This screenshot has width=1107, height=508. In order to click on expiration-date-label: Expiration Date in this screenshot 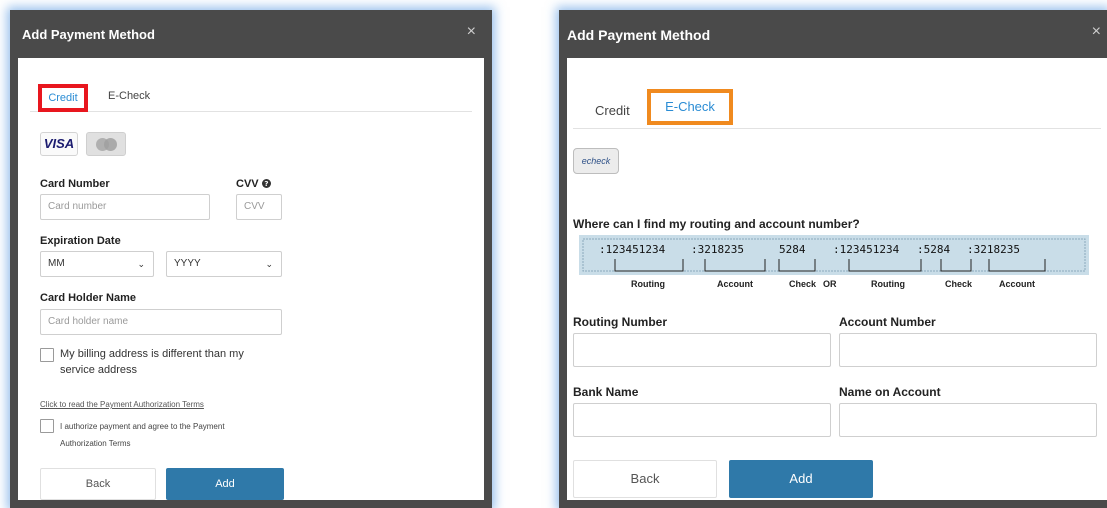, I will do `click(80, 241)`.